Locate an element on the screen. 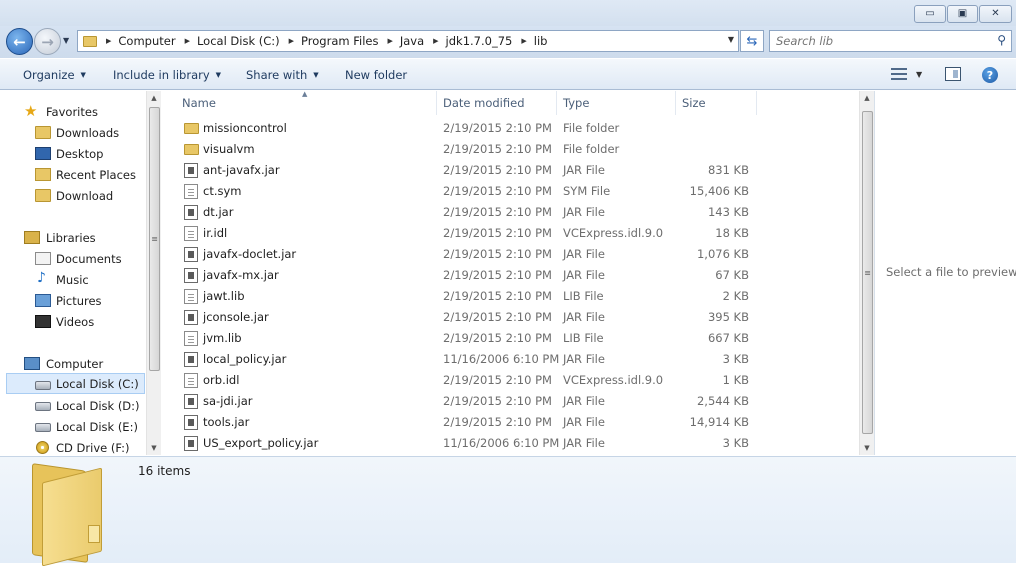 Image resolution: width=1016 pixels, height=566 pixels. nav-documents: Documents is located at coordinates (73, 258).